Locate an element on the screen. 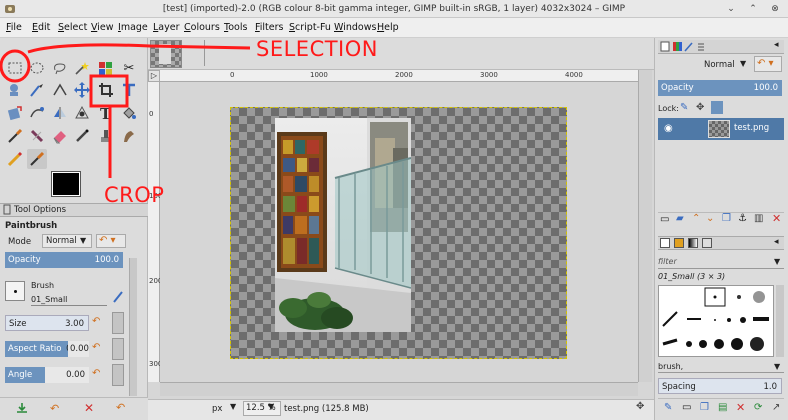 The width and height of the screenshot is (788, 420). smudge-icon is located at coordinates (129, 136).